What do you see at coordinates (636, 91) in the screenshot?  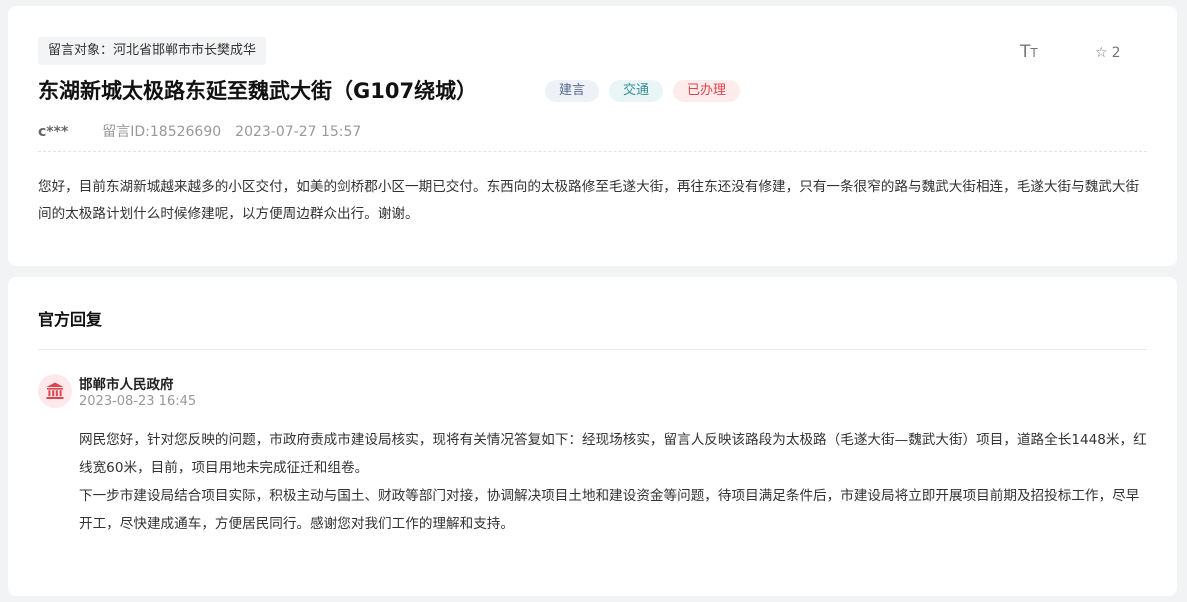 I see `badge-traffic: 交通` at bounding box center [636, 91].